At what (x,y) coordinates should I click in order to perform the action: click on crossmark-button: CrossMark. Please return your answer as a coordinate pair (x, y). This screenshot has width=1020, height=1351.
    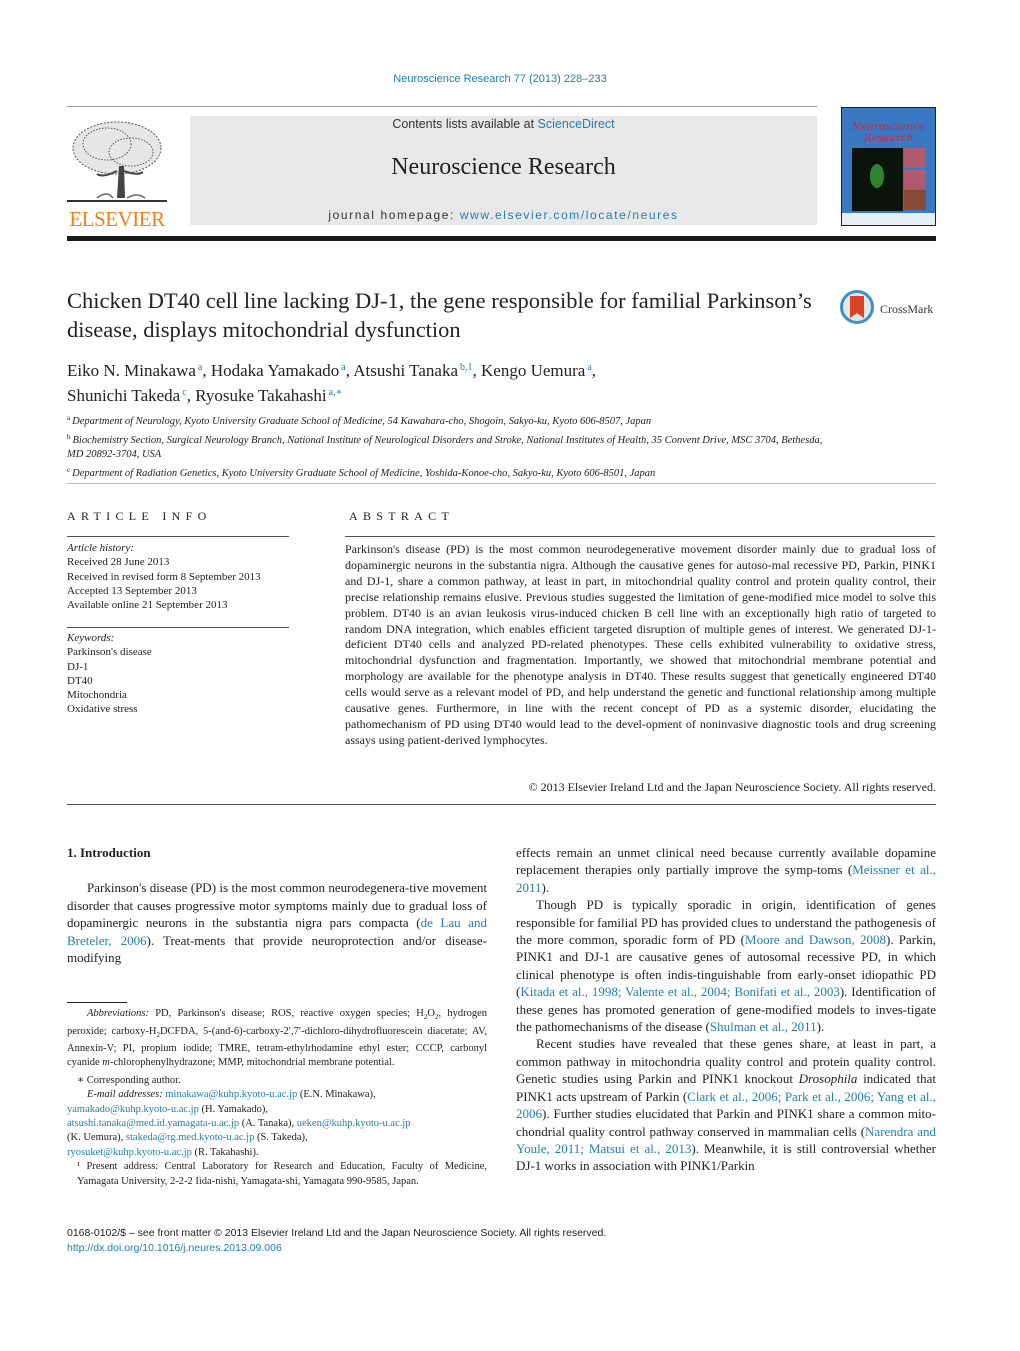
    Looking at the image, I should click on (890, 310).